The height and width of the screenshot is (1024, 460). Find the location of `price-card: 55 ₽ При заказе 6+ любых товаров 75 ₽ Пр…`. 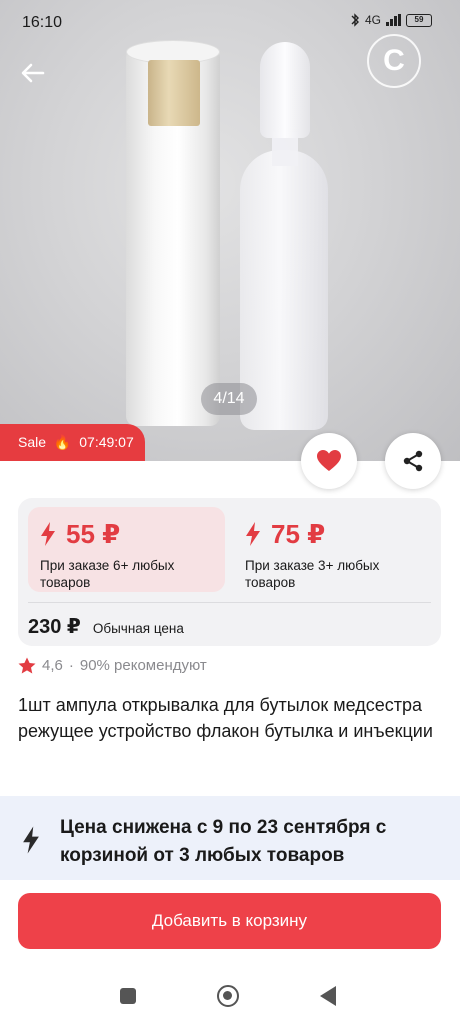

price-card: 55 ₽ При заказе 6+ любых товаров 75 ₽ Пр… is located at coordinates (229, 572).